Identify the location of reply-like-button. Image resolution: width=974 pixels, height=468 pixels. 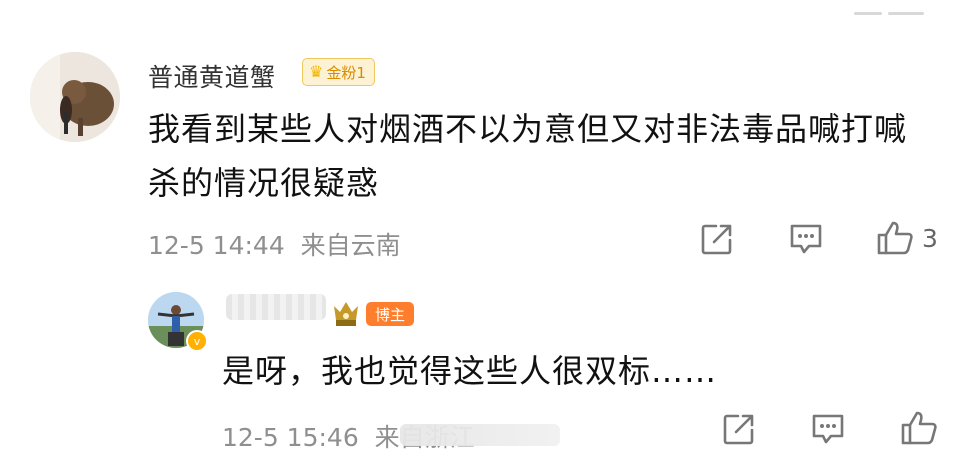
(919, 428).